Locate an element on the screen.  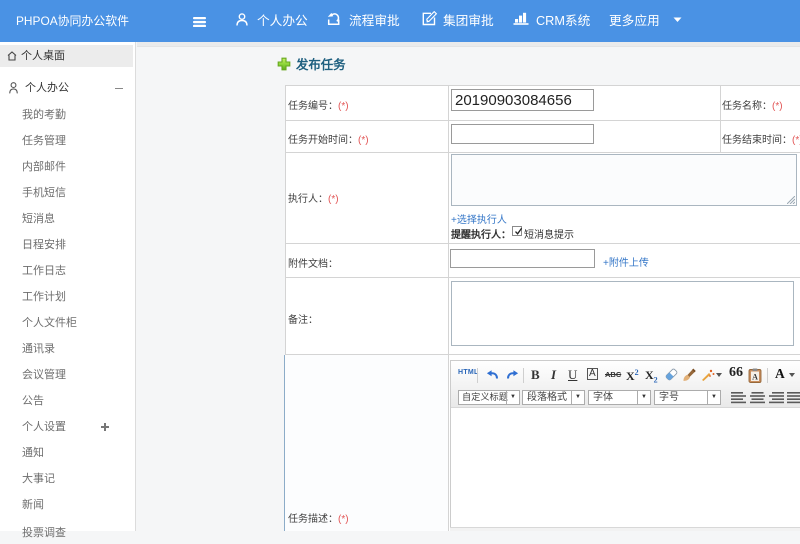
svg-text: A is located at coordinates (755, 377).